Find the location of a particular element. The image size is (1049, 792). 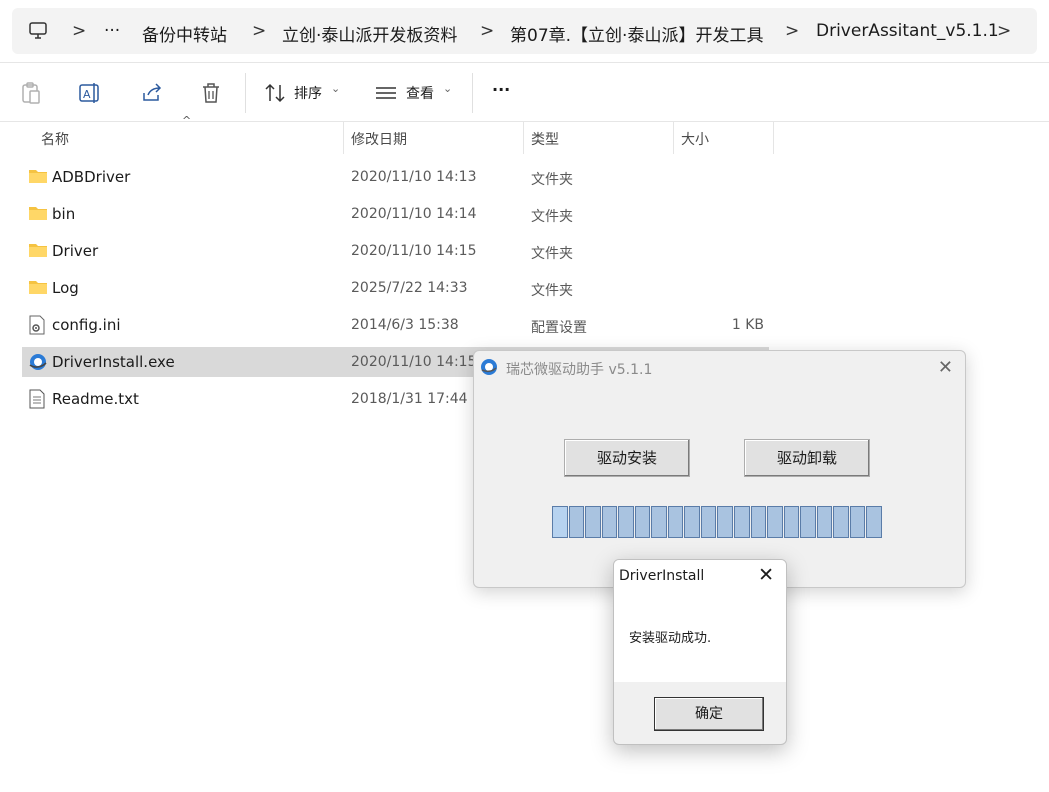

rename-icon: A is located at coordinates (90, 93).